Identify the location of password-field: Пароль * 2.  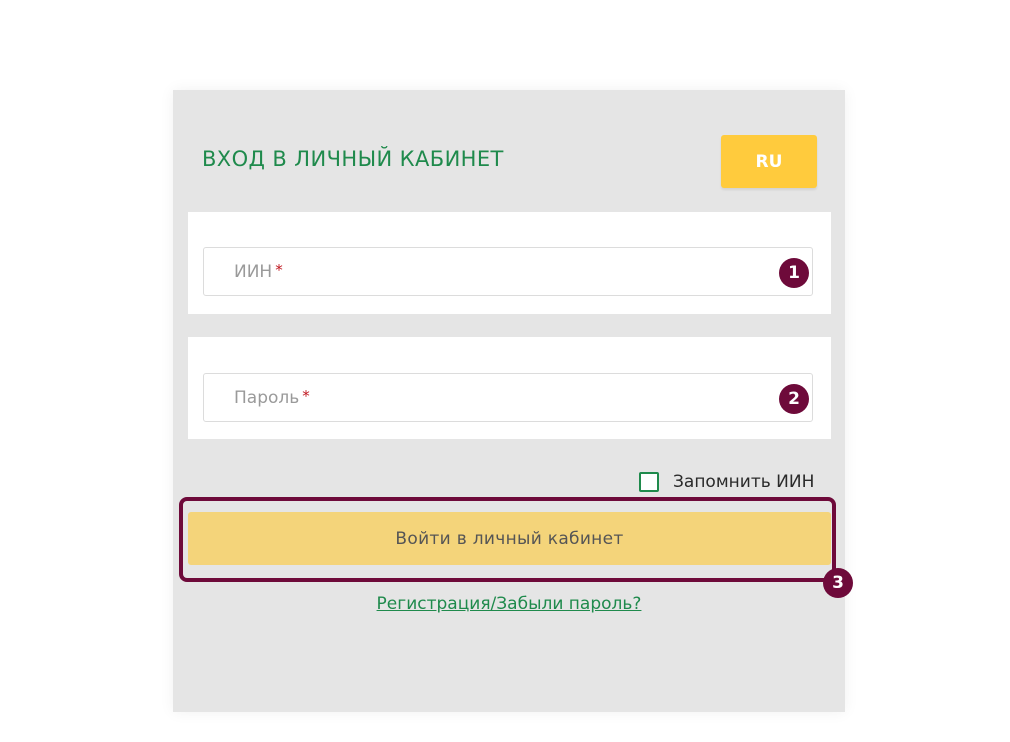
(508, 397).